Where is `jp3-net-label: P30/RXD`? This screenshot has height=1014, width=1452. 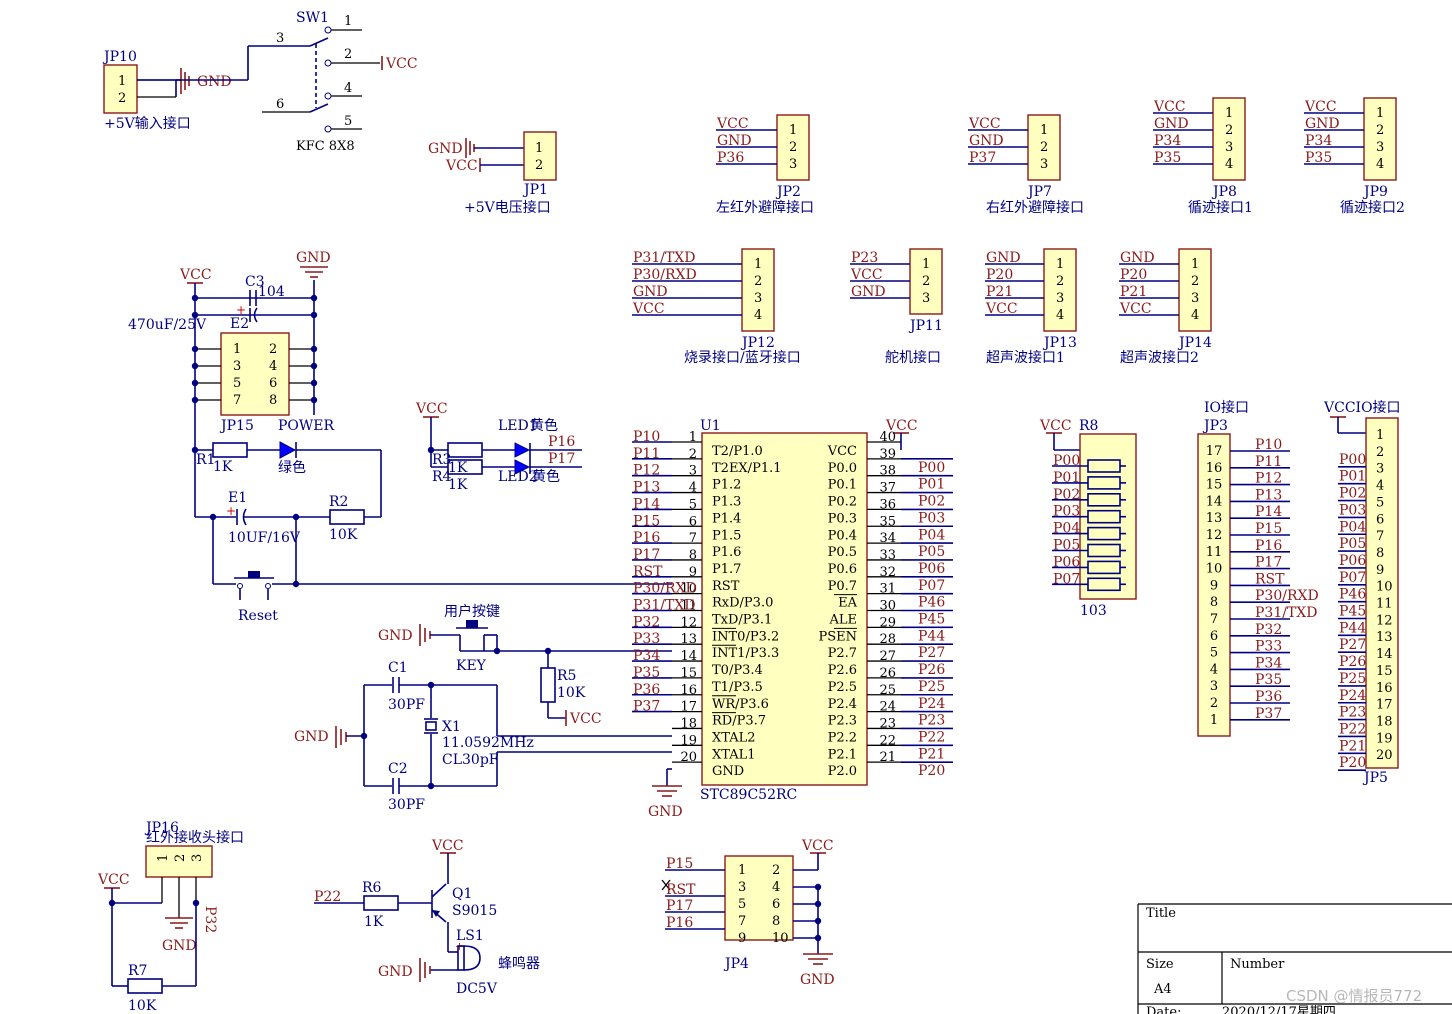
jp3-net-label: P30/RXD is located at coordinates (1287, 596).